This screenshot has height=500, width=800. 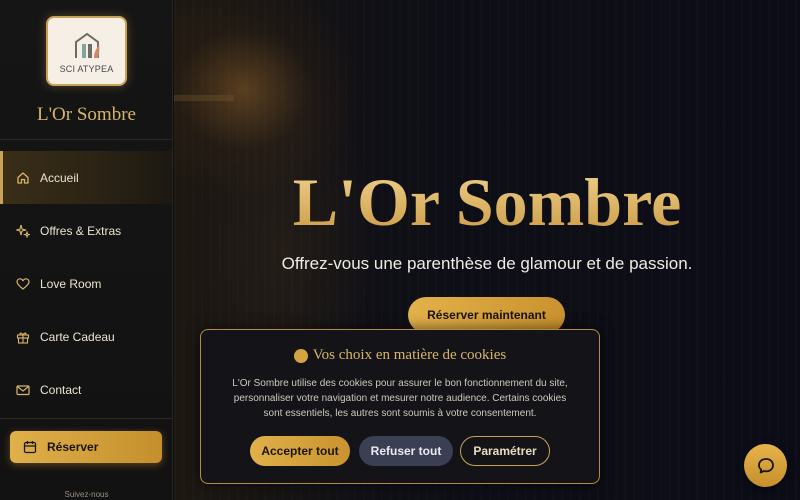 I want to click on sidebar-item-label: Contact, so click(x=61, y=389).